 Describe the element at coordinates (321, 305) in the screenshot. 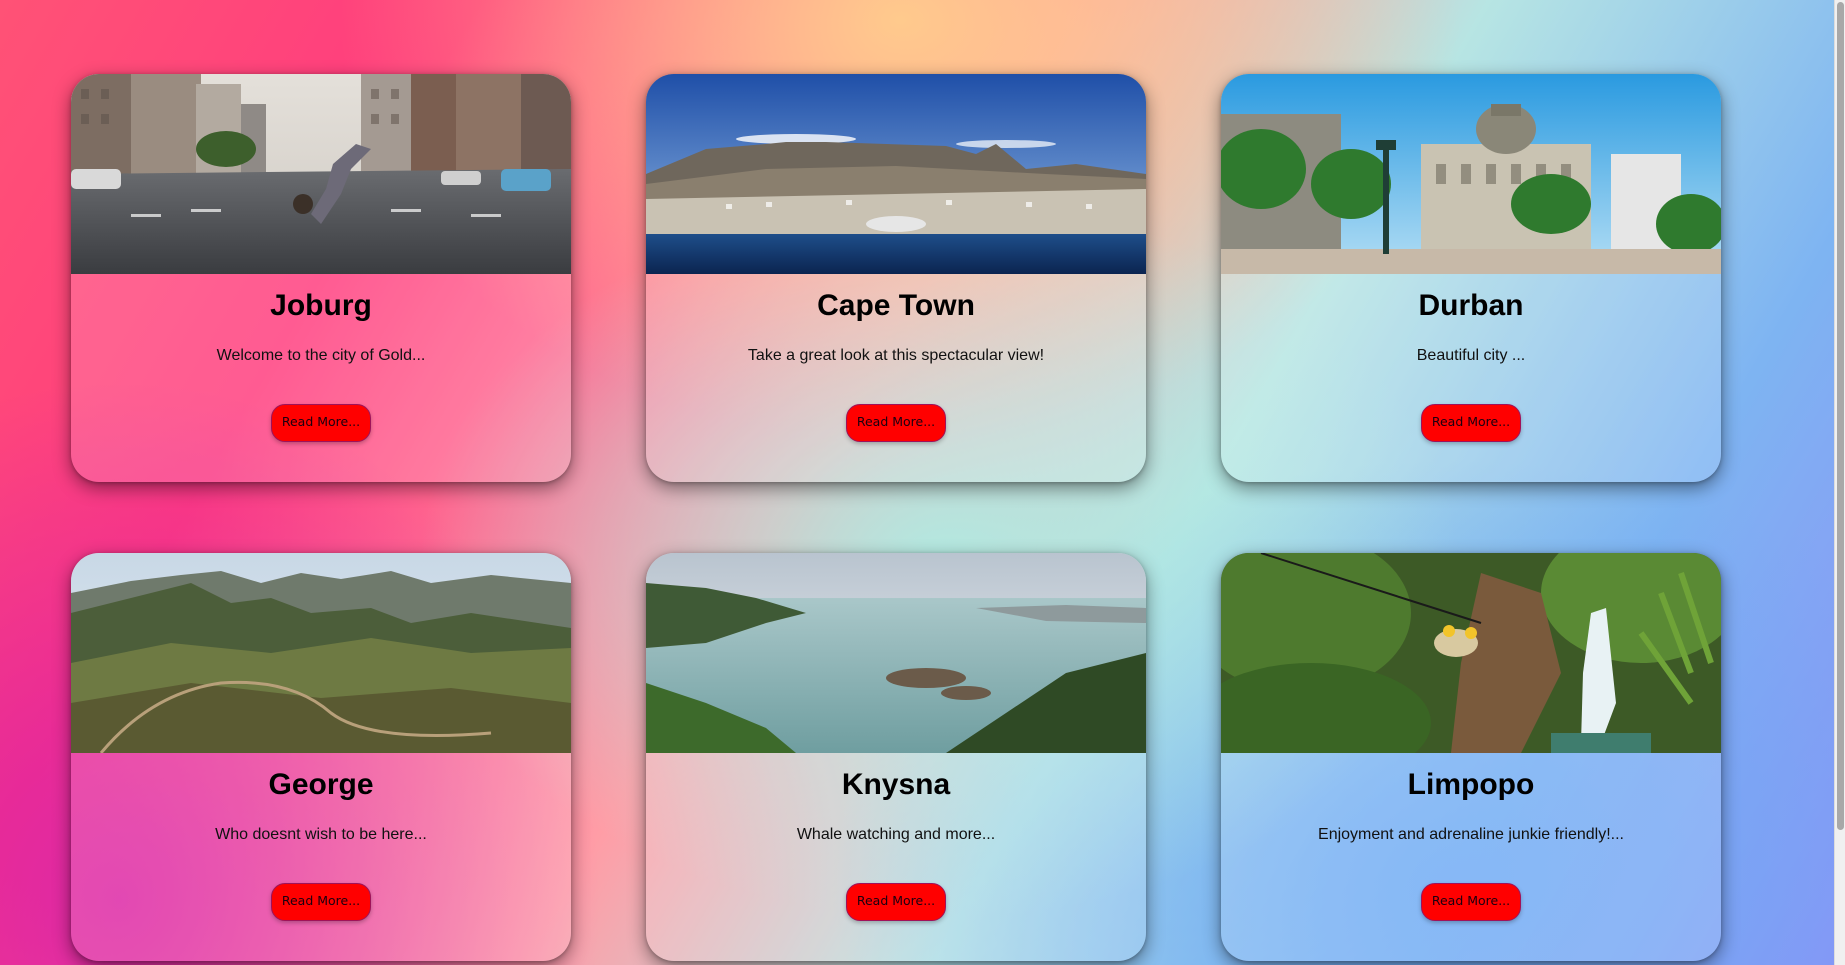

I see `card-title: Joburg` at that location.